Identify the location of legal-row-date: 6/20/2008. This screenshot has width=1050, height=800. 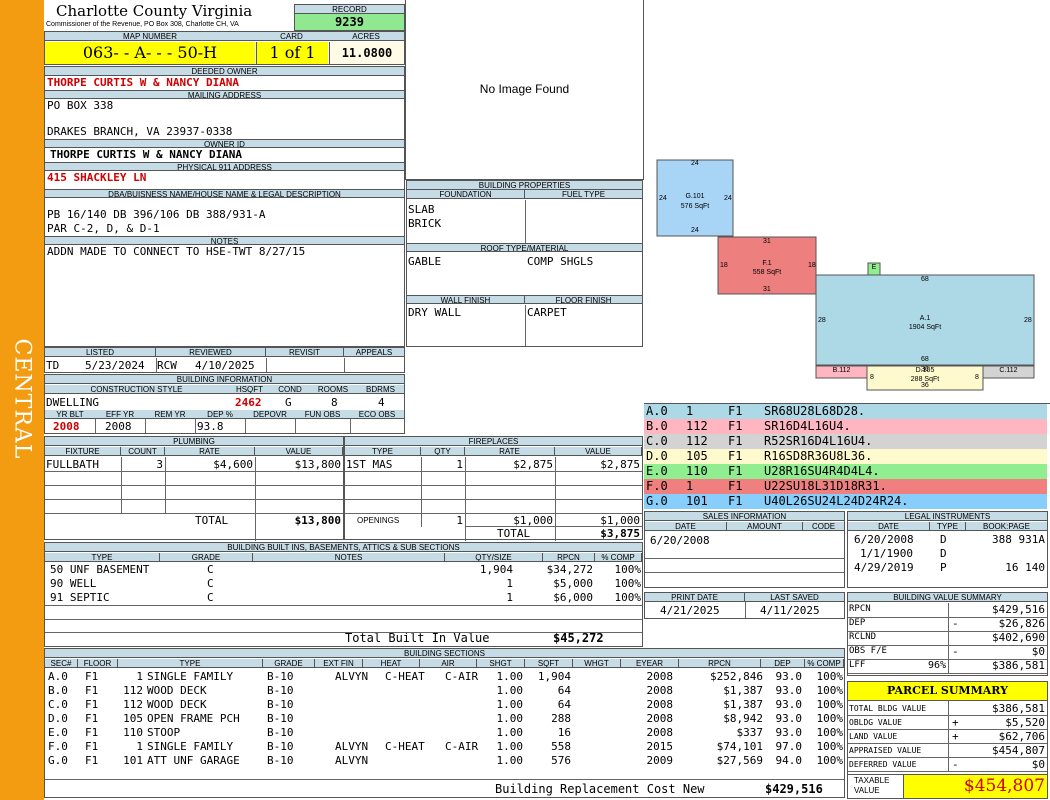
(884, 539).